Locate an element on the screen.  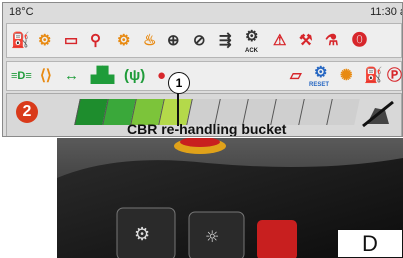
bucket-type-label: CBR re-handling bucket is located at coordinates (207, 129).